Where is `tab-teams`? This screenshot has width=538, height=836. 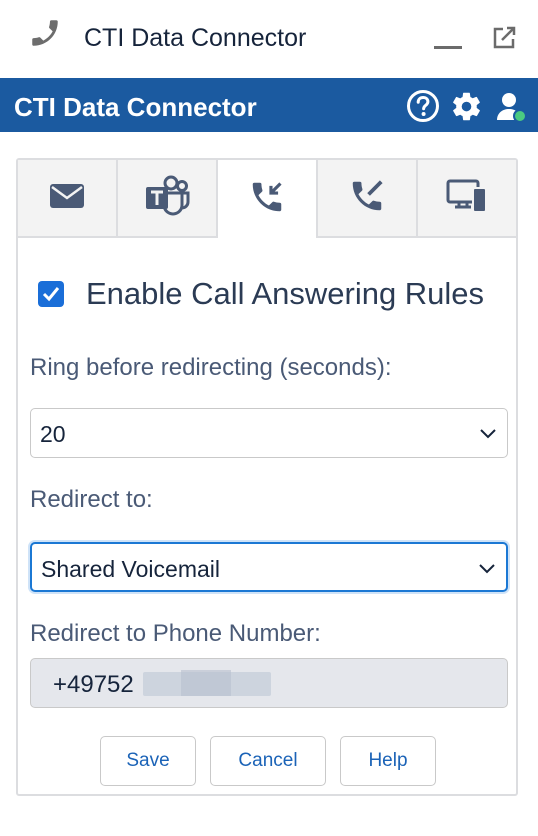 tab-teams is located at coordinates (168, 199).